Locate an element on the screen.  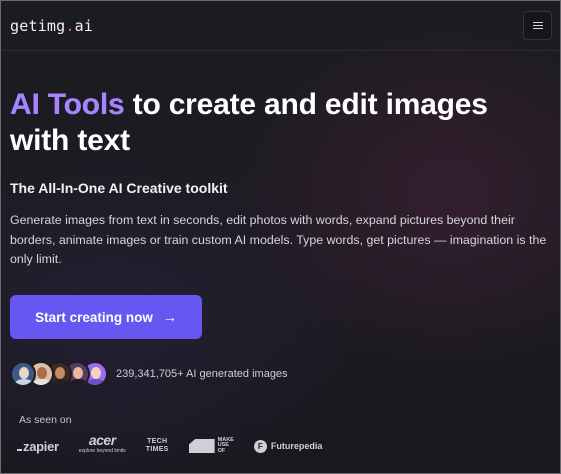
logo-tld: ai is located at coordinates (84, 25).